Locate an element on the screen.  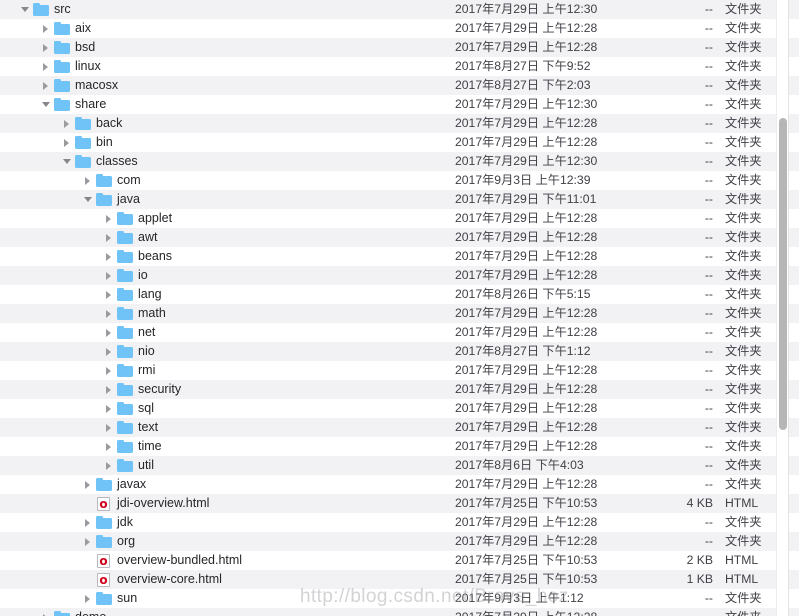
file-row: java 2017年7月29日 下午11:01 -- 文件夹 is located at coordinates (391, 199).